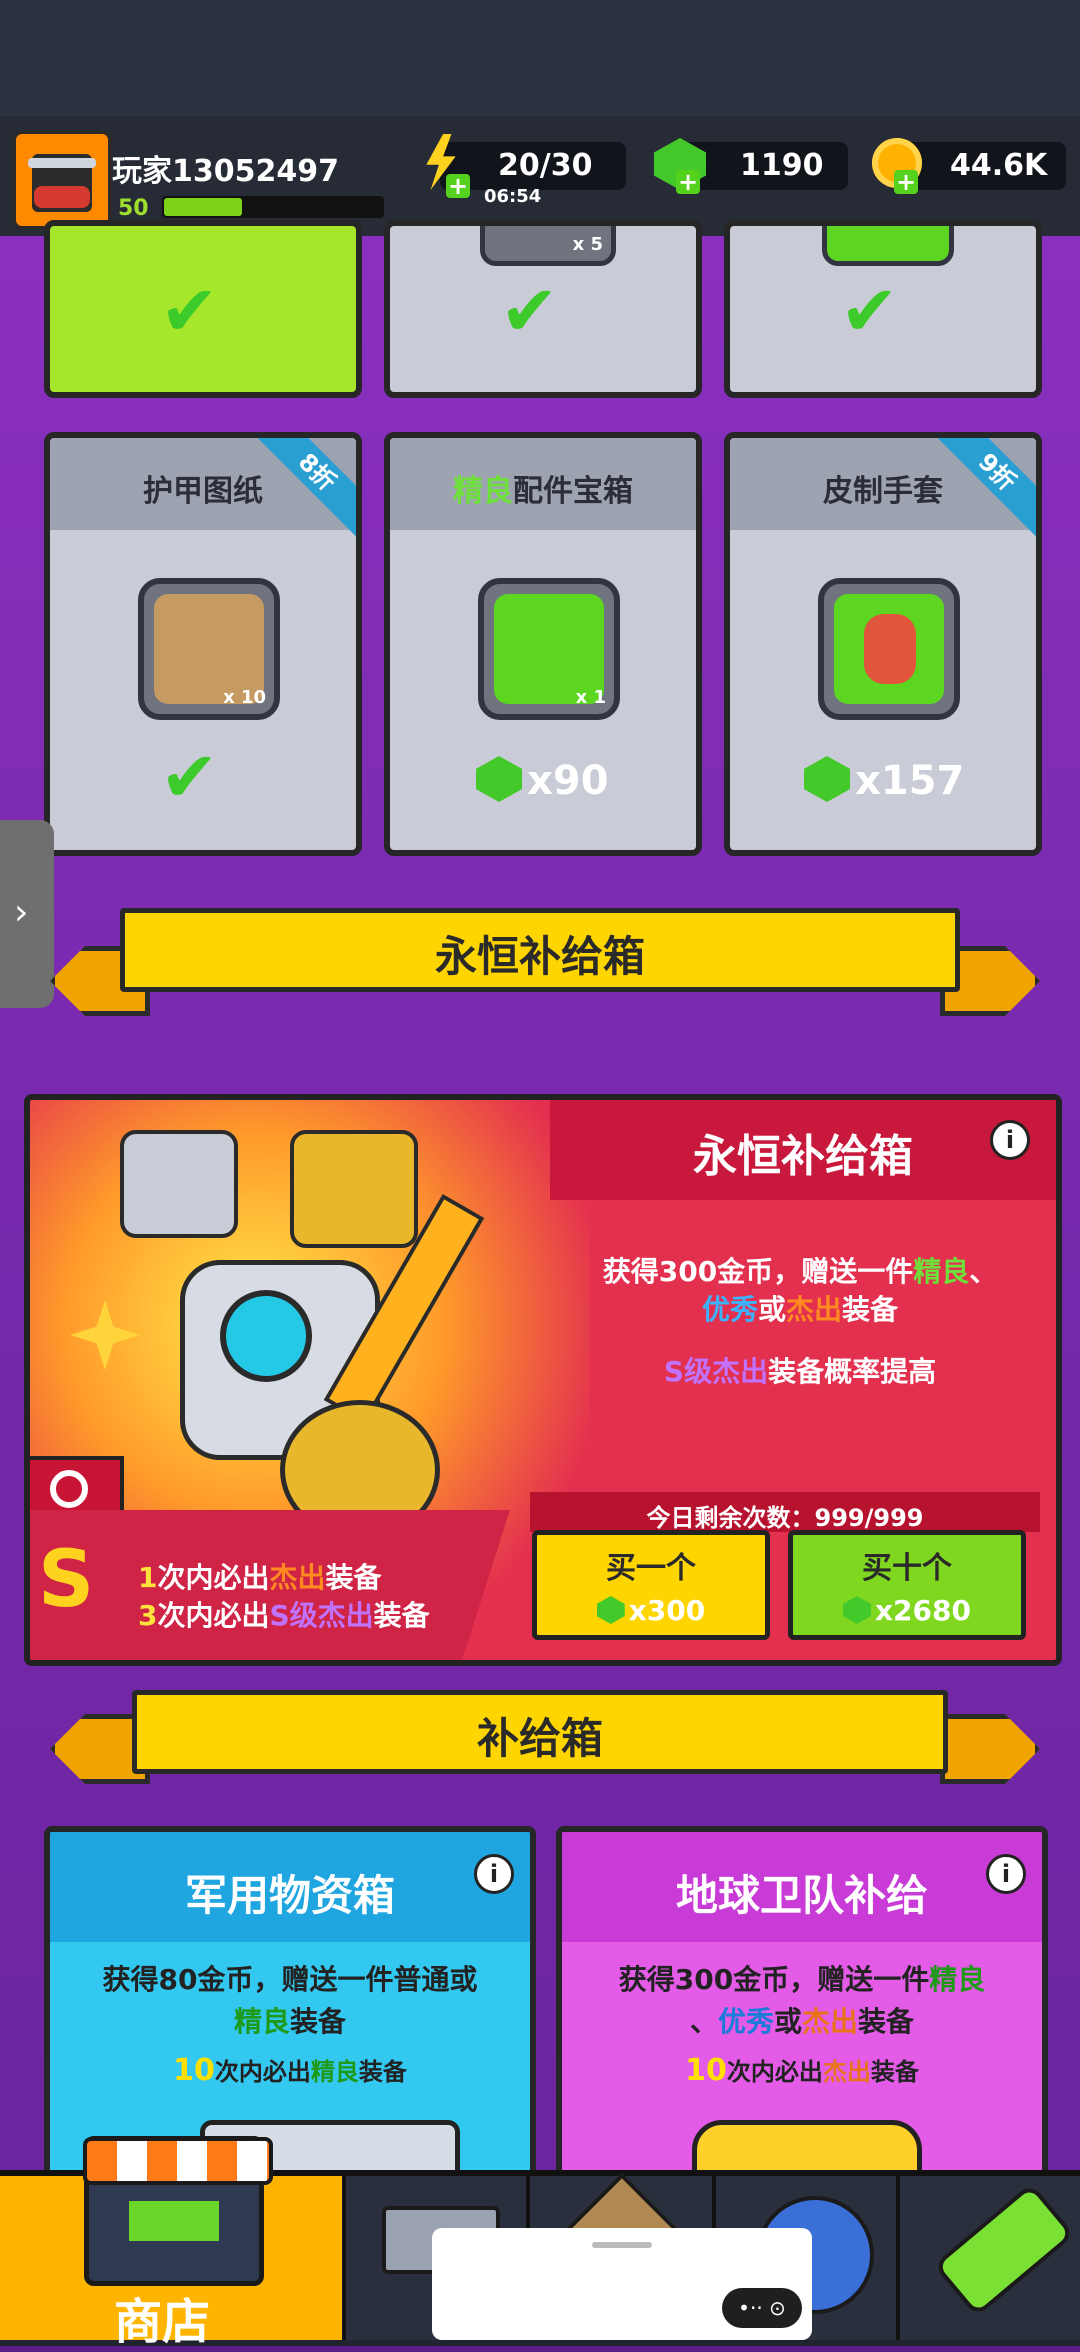 The width and height of the screenshot is (1080, 2352). What do you see at coordinates (814, 1309) in the screenshot?
I see `desc-quality-outstanding: 杰出` at bounding box center [814, 1309].